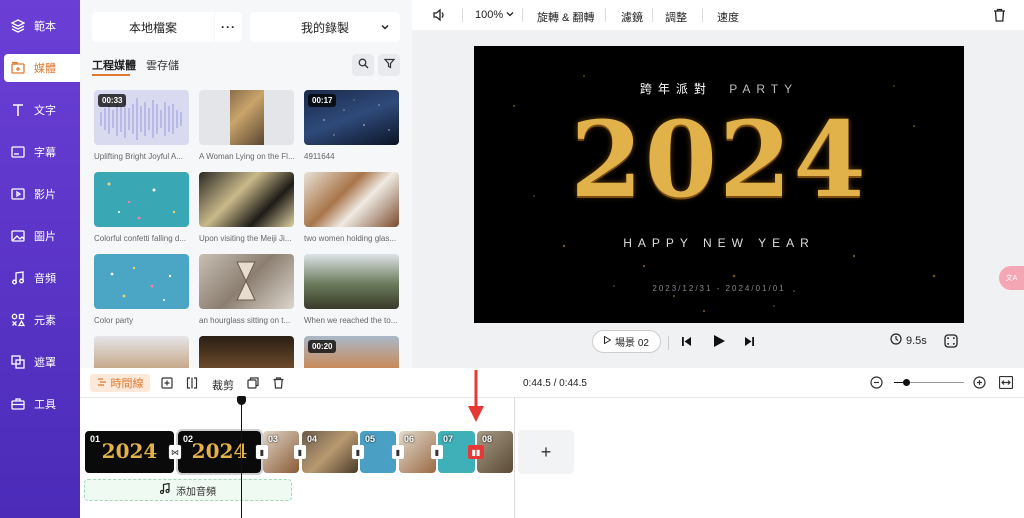  What do you see at coordinates (253, 384) in the screenshot?
I see `duplicate-icon` at bounding box center [253, 384].